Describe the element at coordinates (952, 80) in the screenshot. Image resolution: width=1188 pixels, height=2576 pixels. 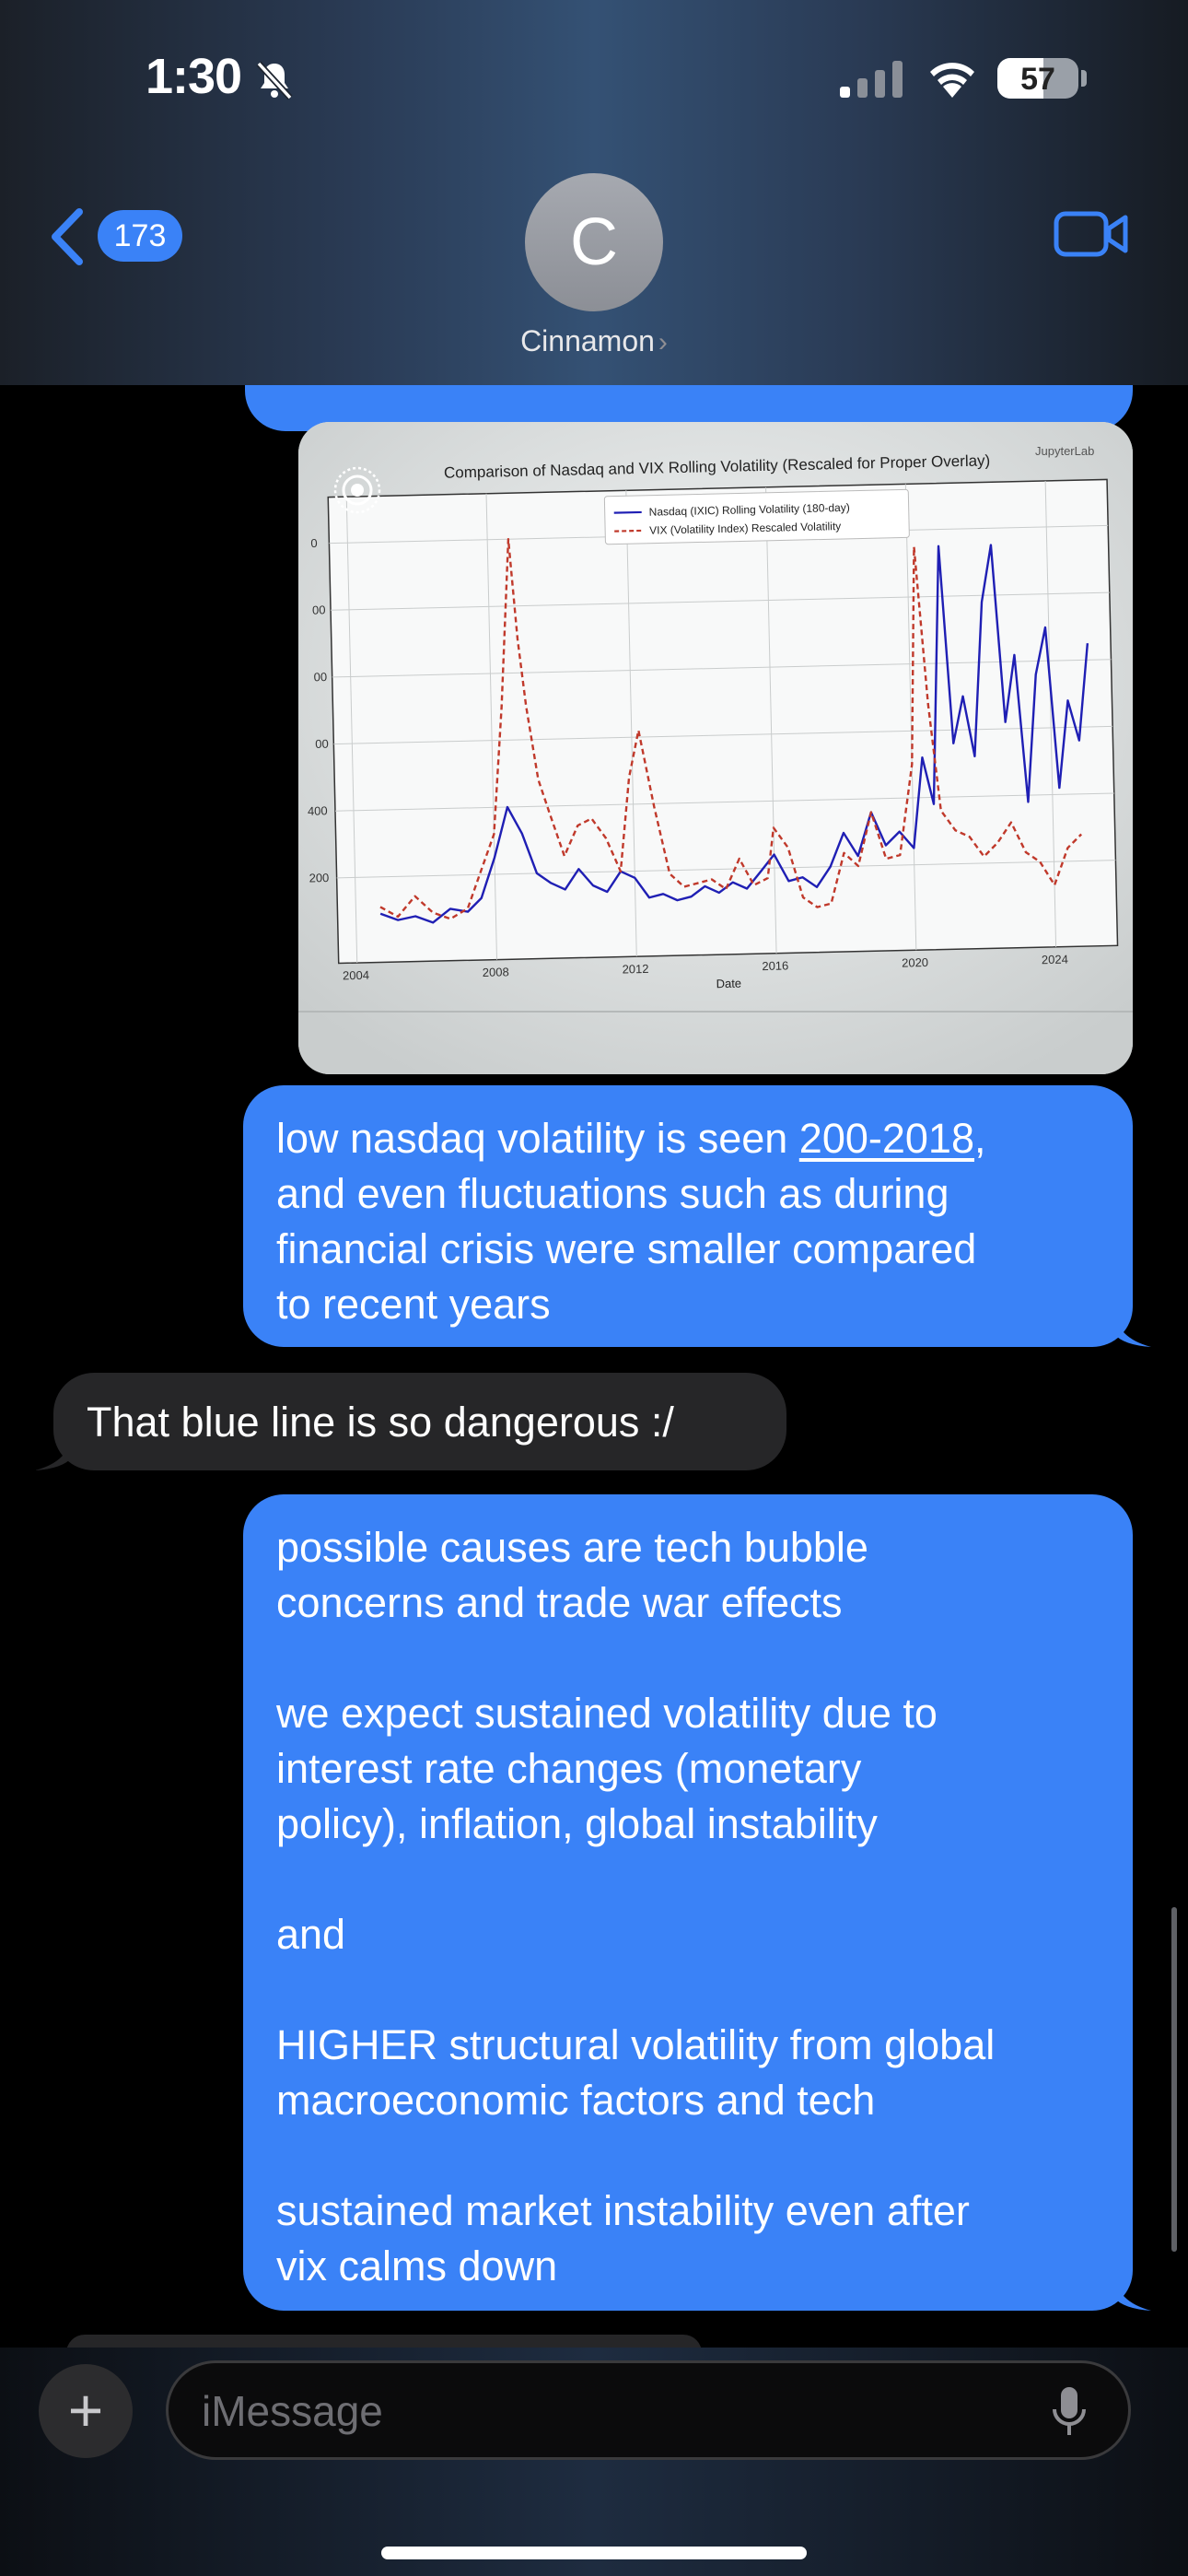
I see `wifi-icon` at that location.